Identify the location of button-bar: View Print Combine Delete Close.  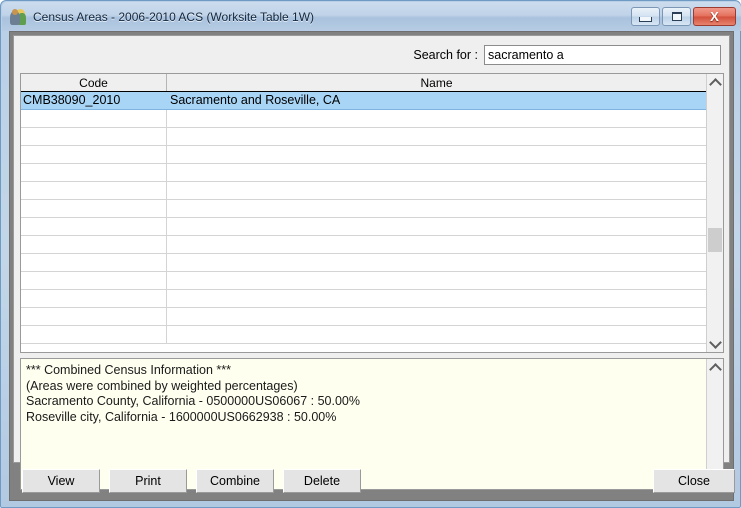
(374, 482).